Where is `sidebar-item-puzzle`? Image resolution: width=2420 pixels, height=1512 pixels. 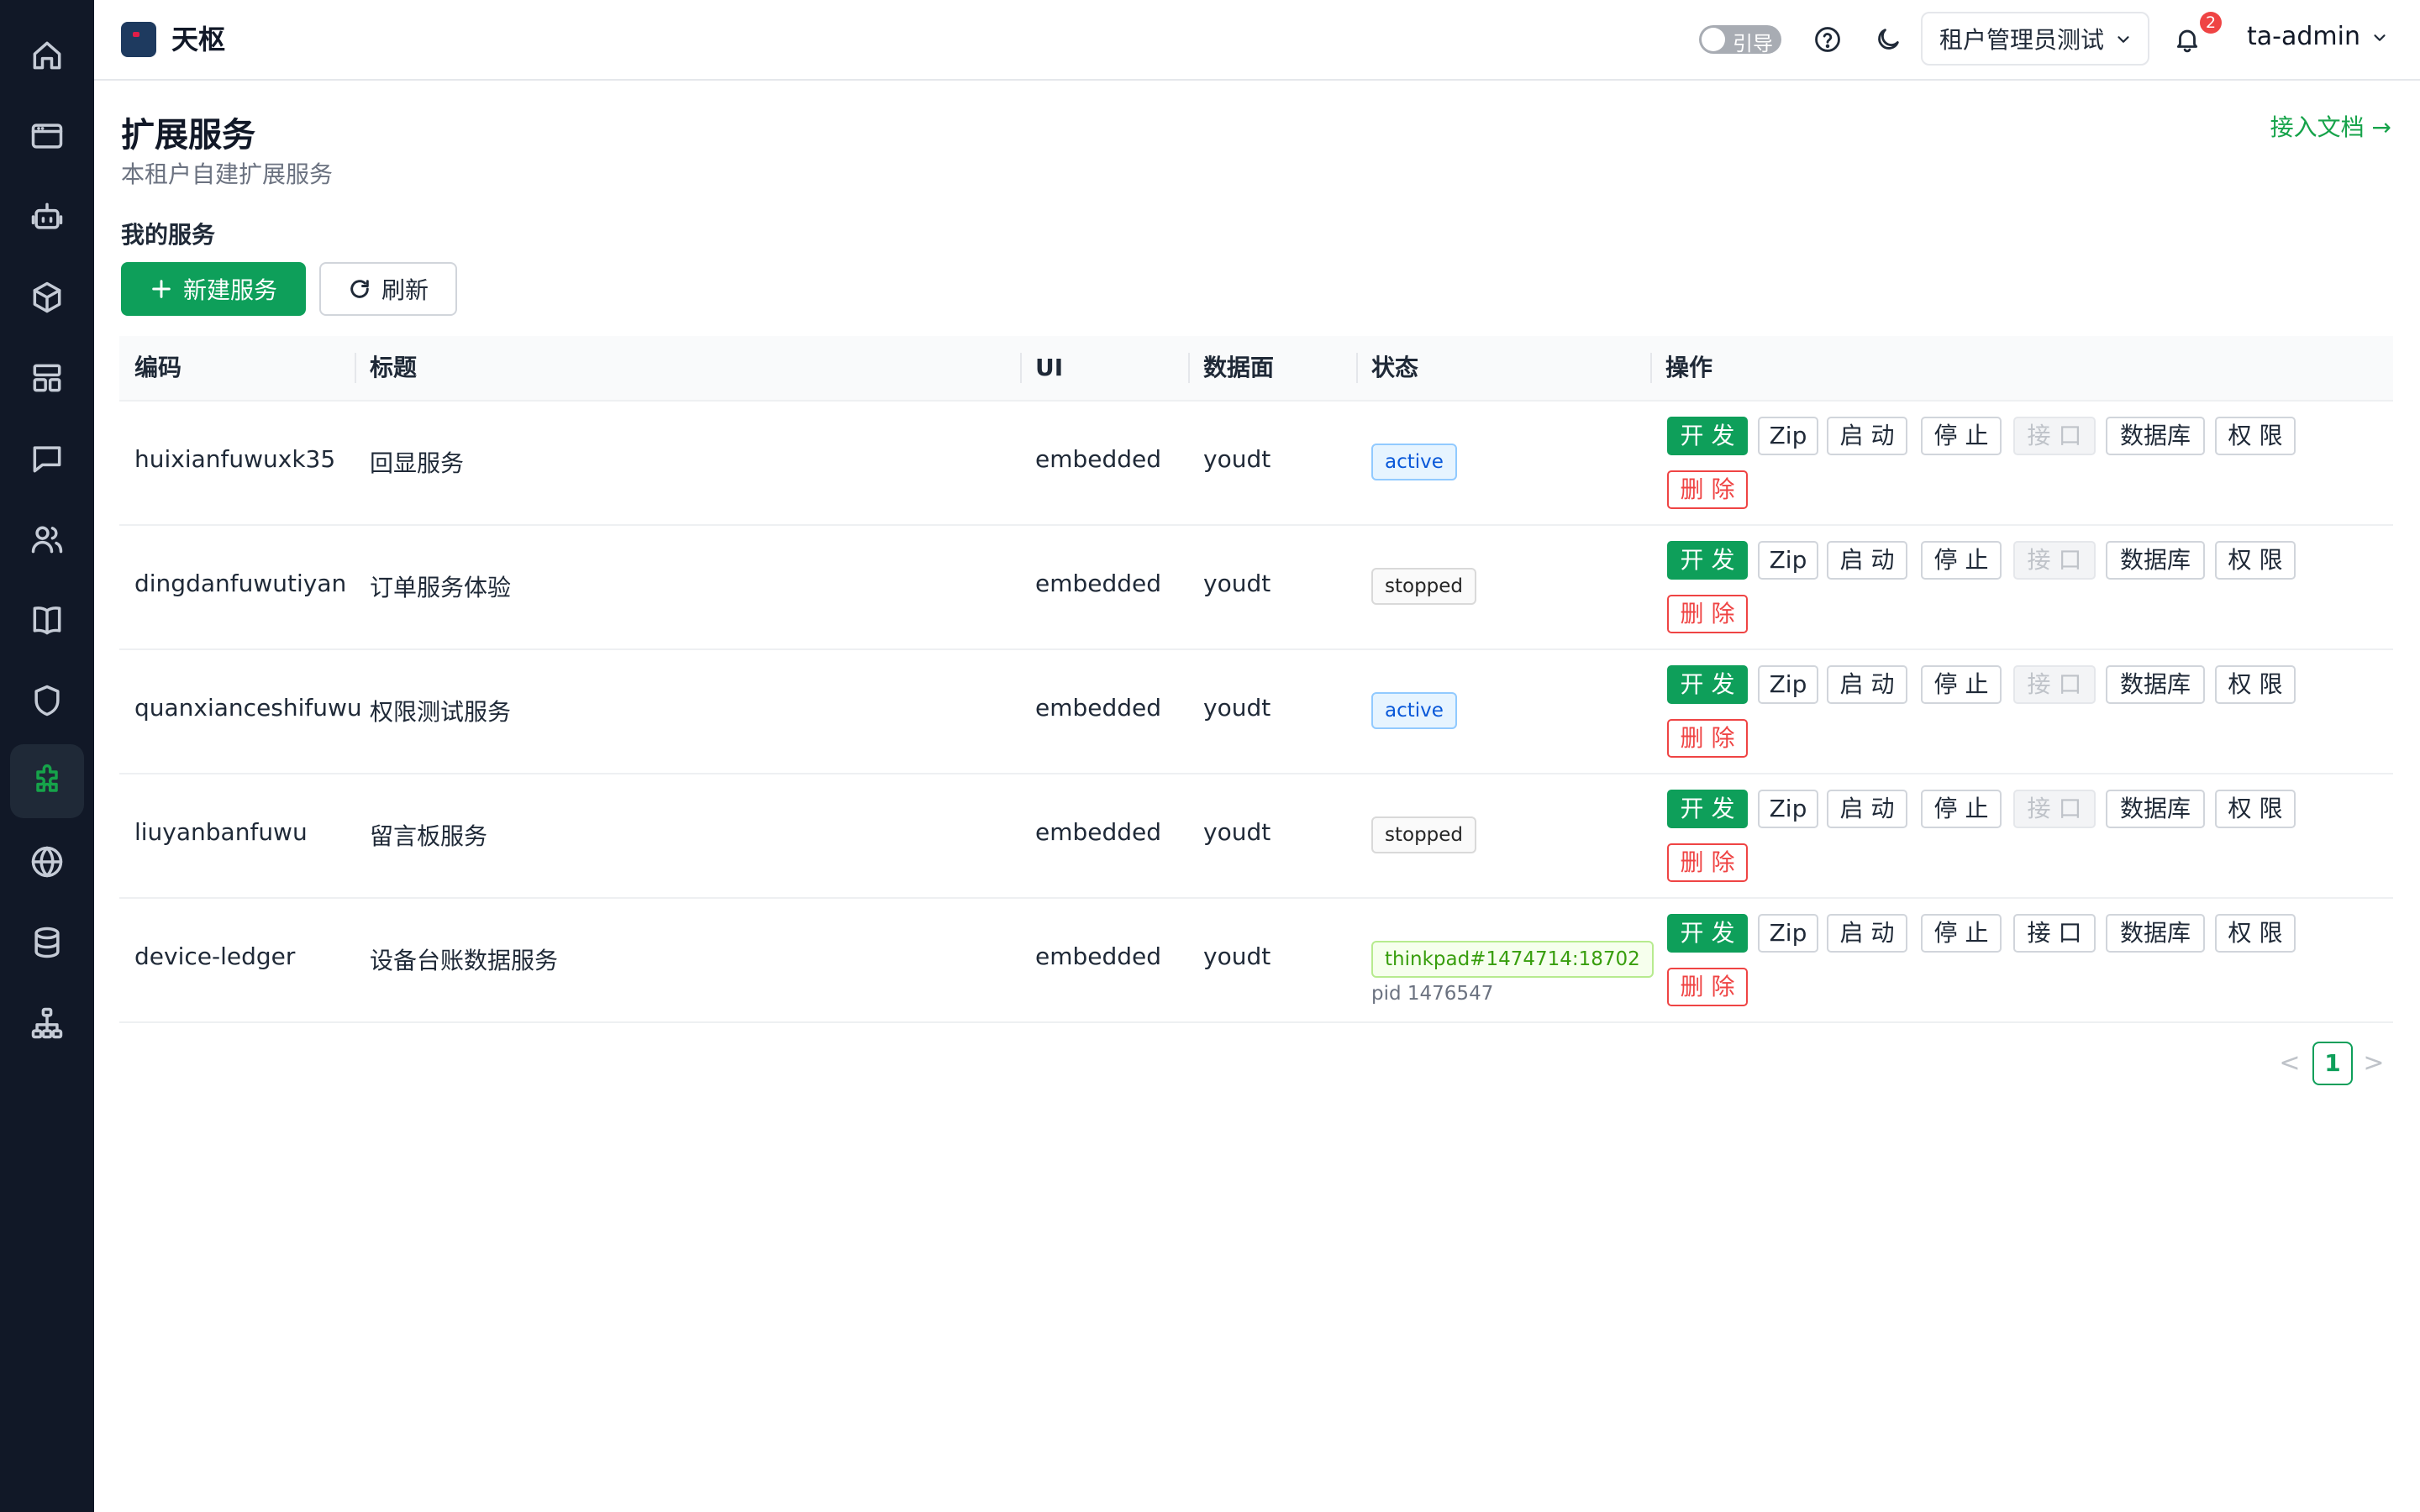
sidebar-item-puzzle is located at coordinates (47, 781).